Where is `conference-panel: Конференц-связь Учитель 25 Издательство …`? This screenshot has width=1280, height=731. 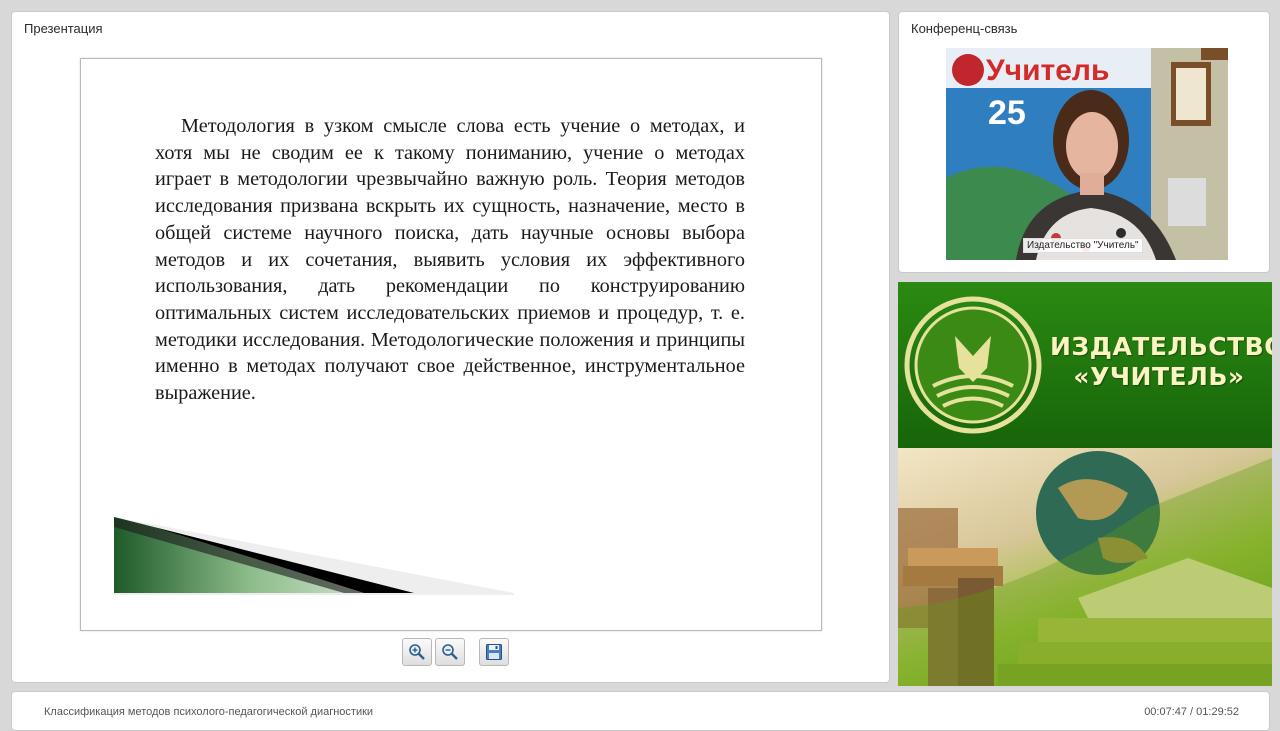
conference-panel: Конференц-связь Учитель 25 Издательство … is located at coordinates (1084, 142).